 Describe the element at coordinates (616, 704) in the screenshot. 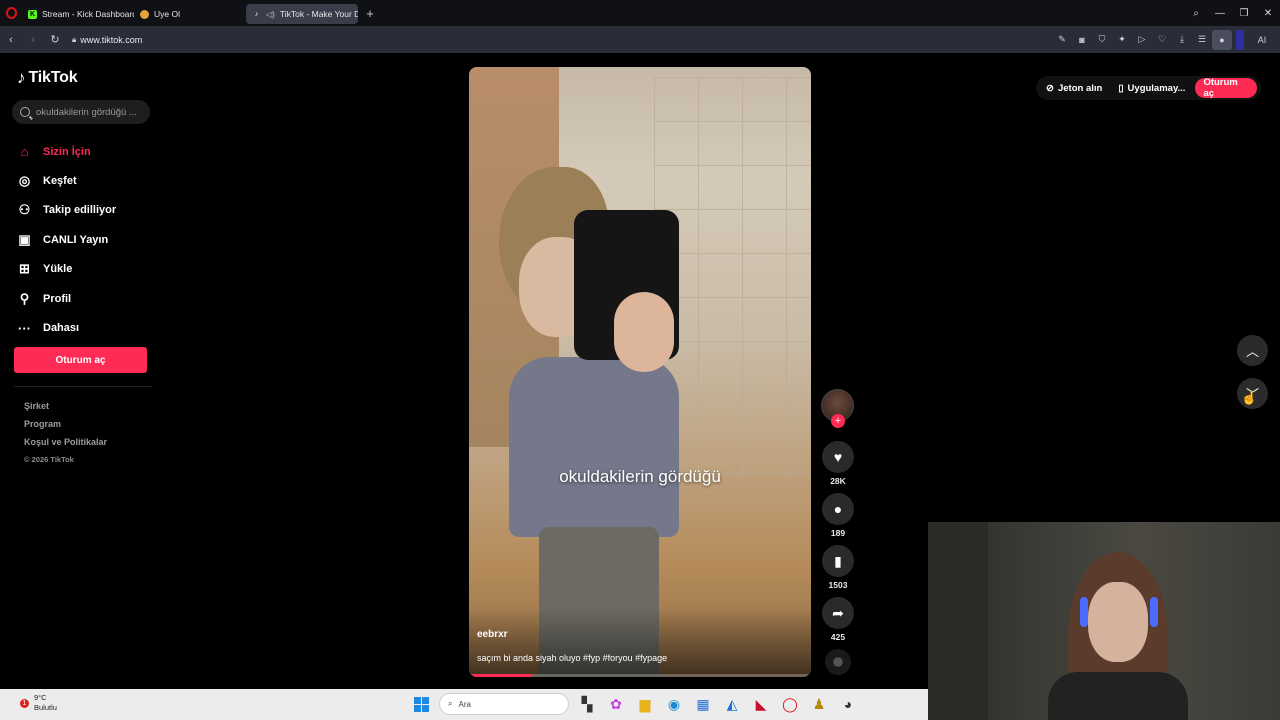

I see `copilot-icon: ✿` at that location.